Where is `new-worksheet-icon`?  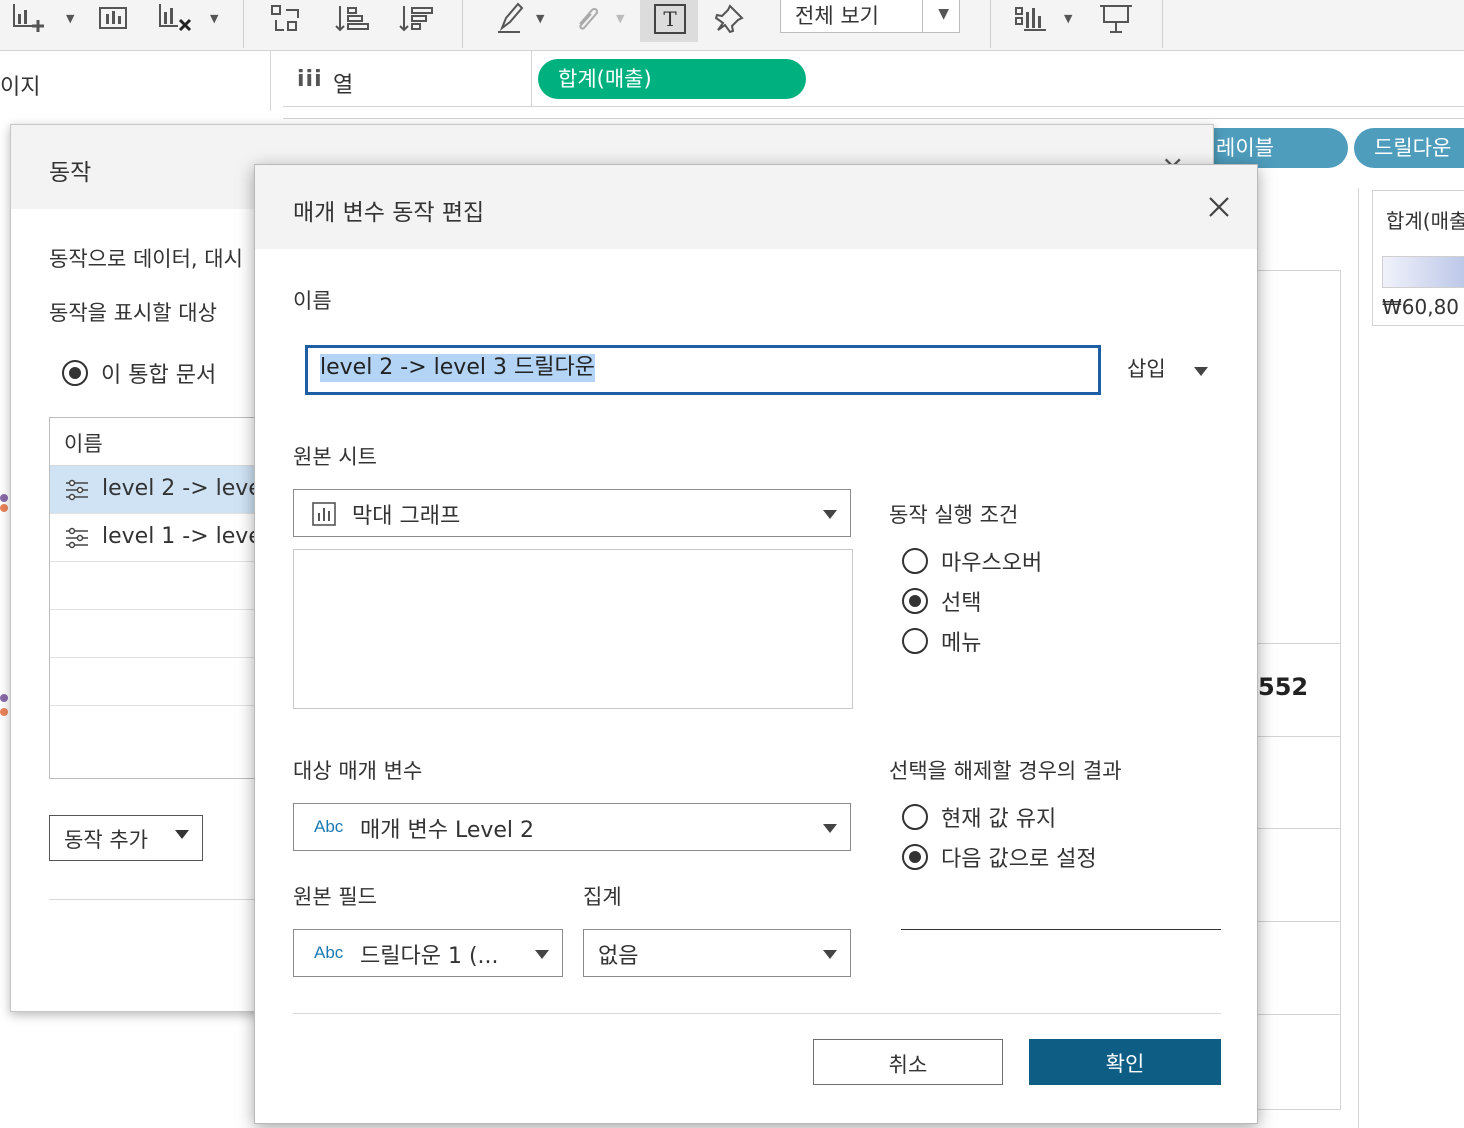
new-worksheet-icon is located at coordinates (31, 19).